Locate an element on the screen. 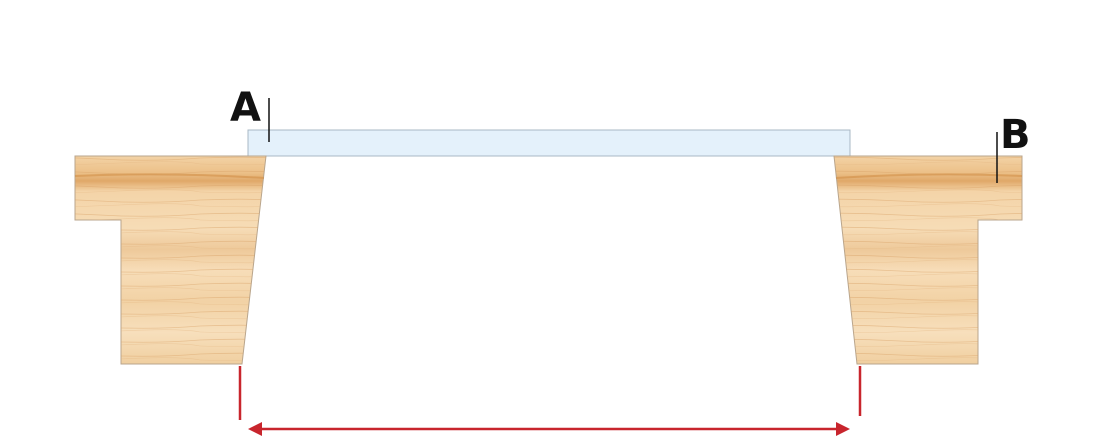 The width and height of the screenshot is (1100, 446). right-frame-profile is located at coordinates (928, 260).